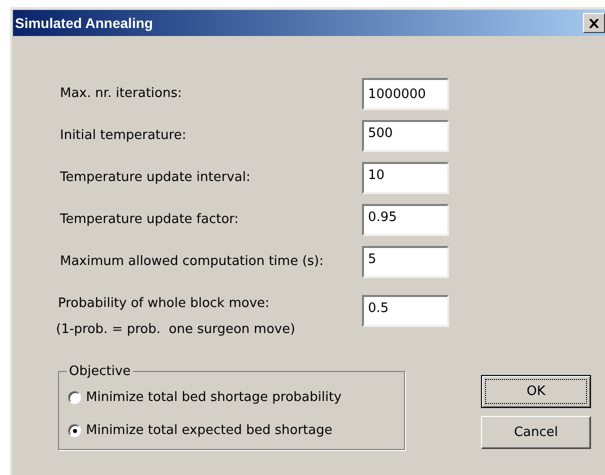 The height and width of the screenshot is (475, 605). Describe the element at coordinates (121, 94) in the screenshot. I see `field-label: Max. nr. iterations:` at that location.